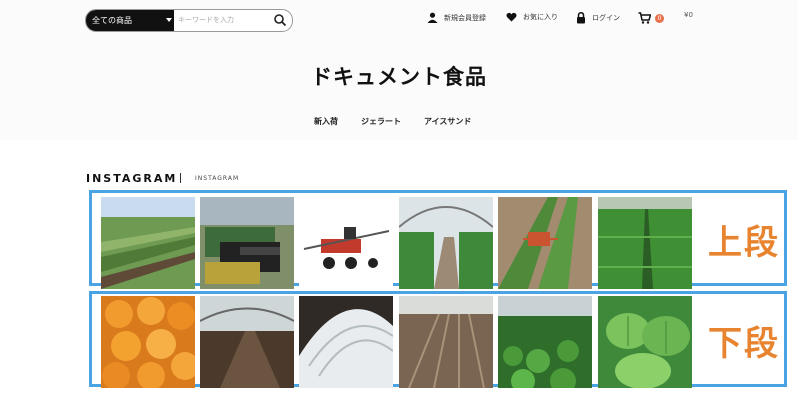 This screenshot has height=420, width=798. I want to click on search-input: キーワードを入力, so click(223, 20).